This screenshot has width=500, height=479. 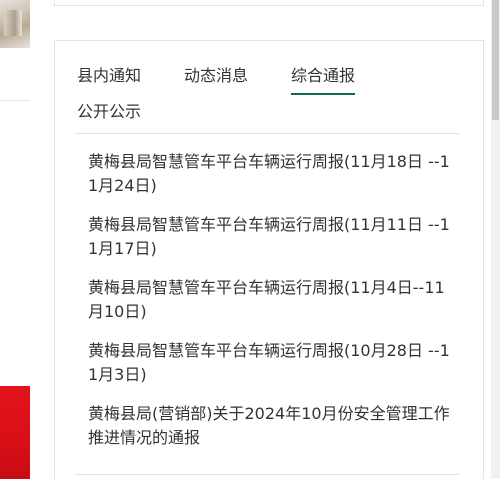 I want to click on list-item: 黄梅县局智慧管车平台车辆运行周报(11月11日 --11月17日), so click(x=273, y=237).